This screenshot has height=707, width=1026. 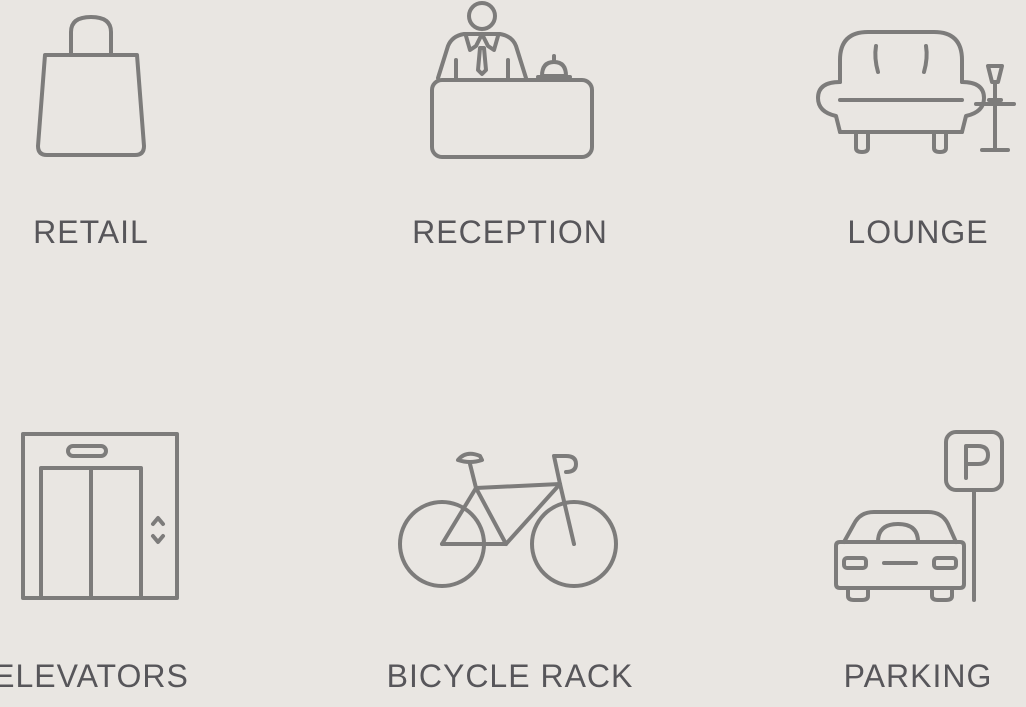 What do you see at coordinates (918, 676) in the screenshot?
I see `amenity-label-parking: PARKING` at bounding box center [918, 676].